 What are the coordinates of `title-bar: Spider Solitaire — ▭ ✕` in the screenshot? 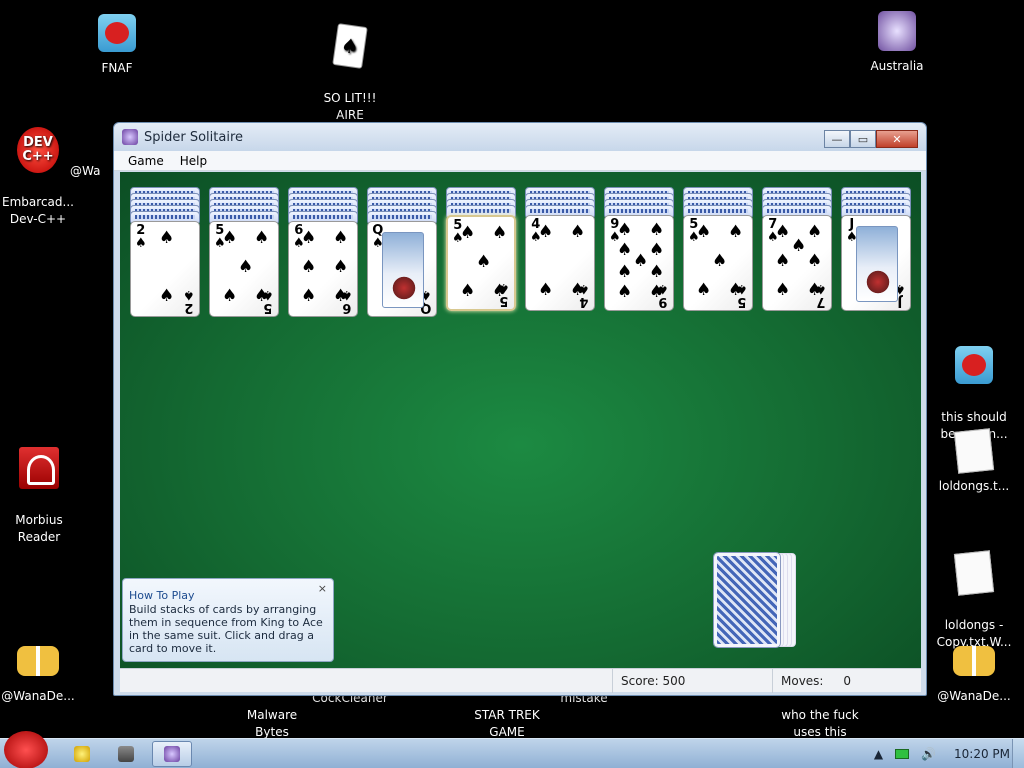 It's located at (520, 137).